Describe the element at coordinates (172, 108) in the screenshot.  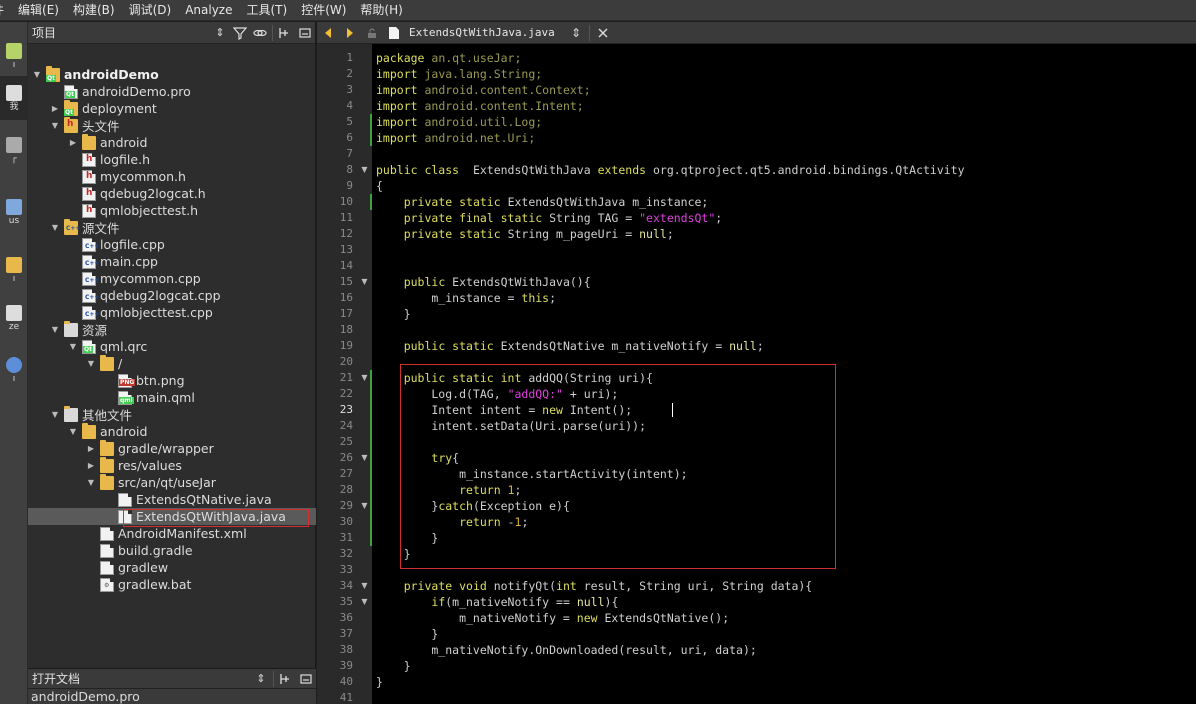
I see `tree-item: ▶ Qt deployment` at that location.